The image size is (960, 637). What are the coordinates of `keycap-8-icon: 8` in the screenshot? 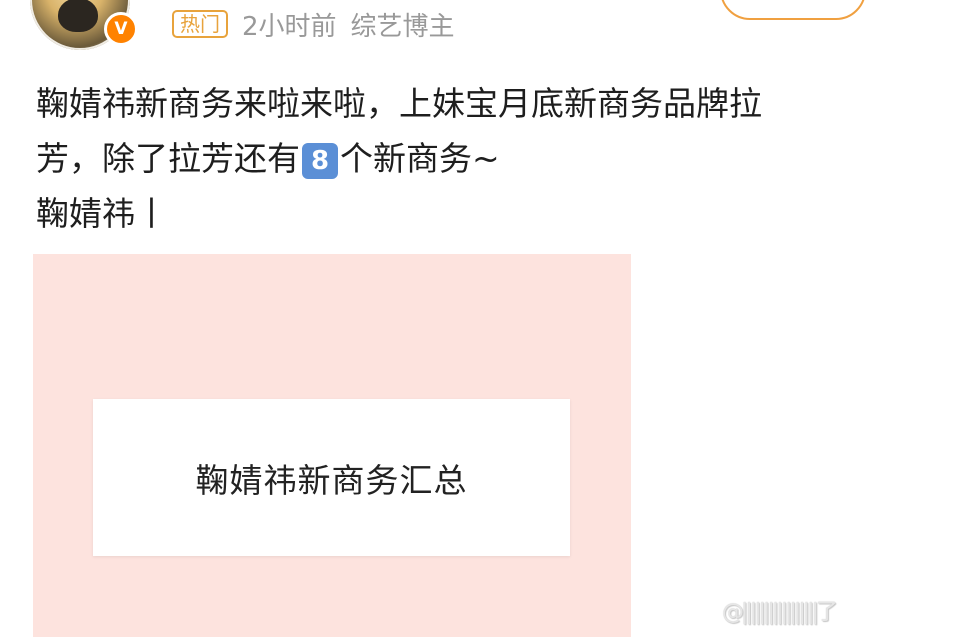 It's located at (320, 160).